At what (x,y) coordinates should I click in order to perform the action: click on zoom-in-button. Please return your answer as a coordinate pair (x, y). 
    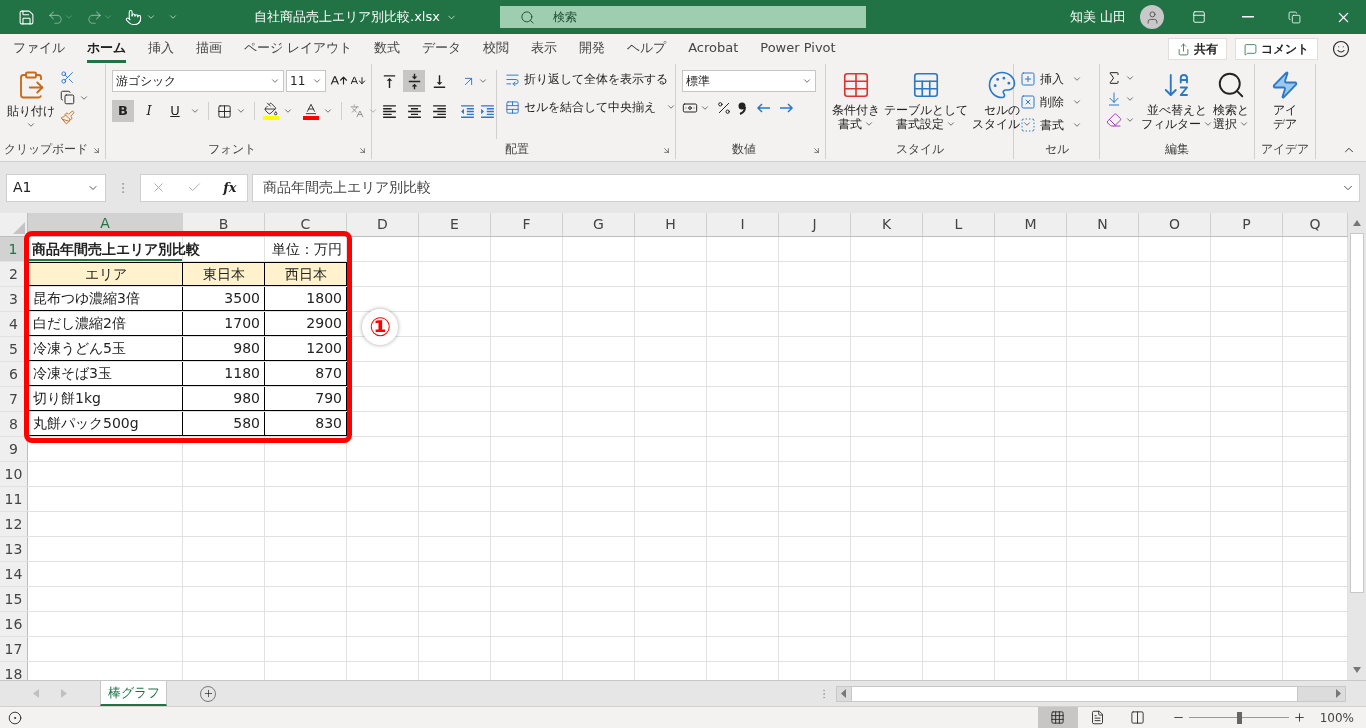
    Looking at the image, I should click on (1299, 717).